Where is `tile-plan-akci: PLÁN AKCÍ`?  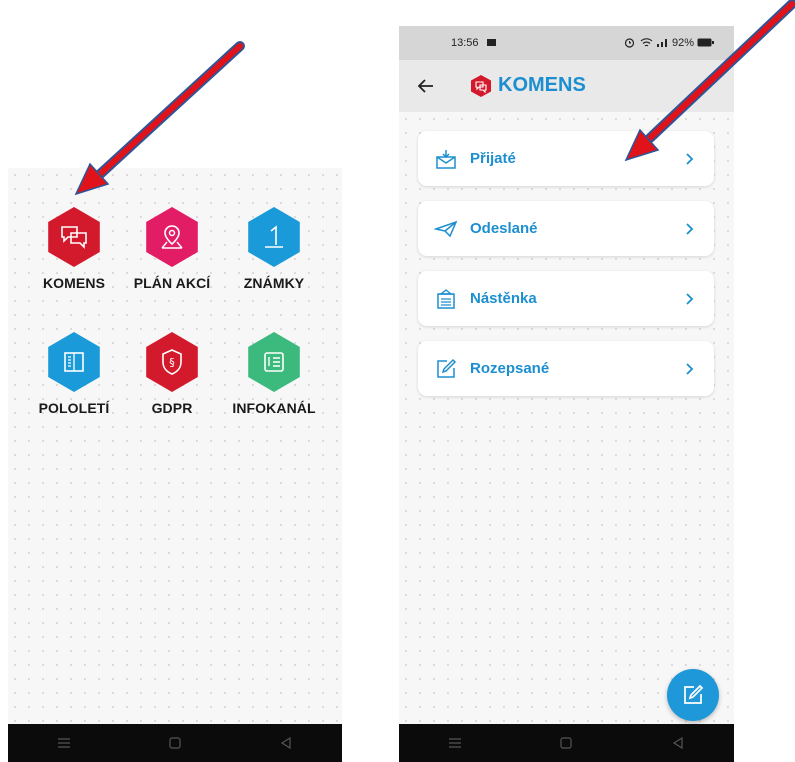 tile-plan-akci: PLÁN AKCÍ is located at coordinates (172, 249).